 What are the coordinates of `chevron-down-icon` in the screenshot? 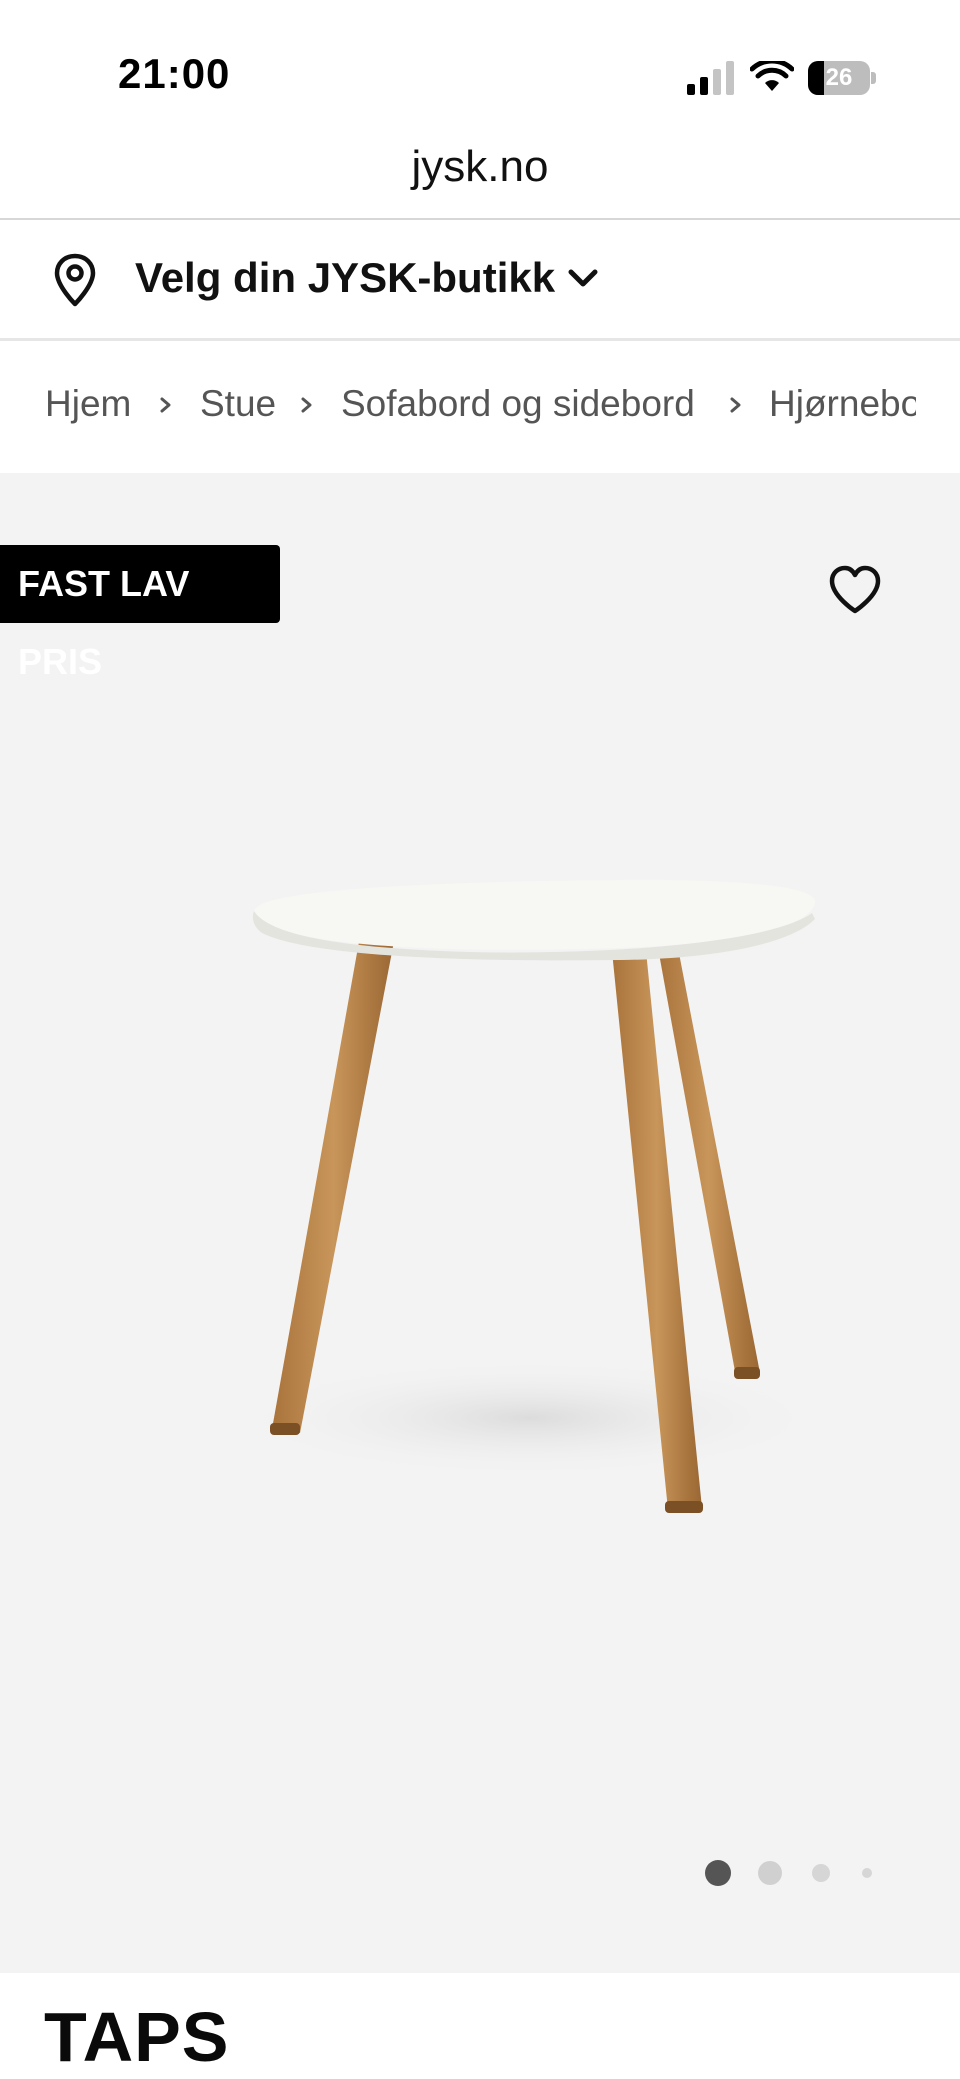 It's located at (583, 279).